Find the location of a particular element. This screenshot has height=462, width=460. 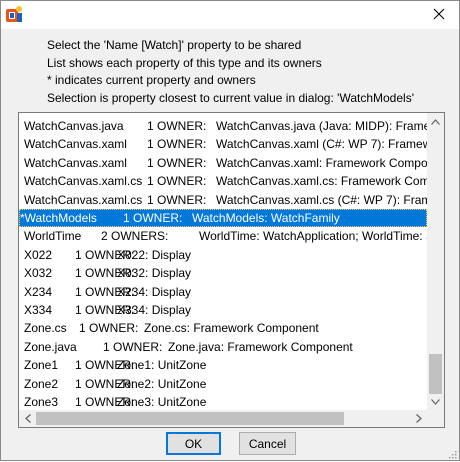

list-item-detail: WatchModels: WatchFamily is located at coordinates (266, 218).